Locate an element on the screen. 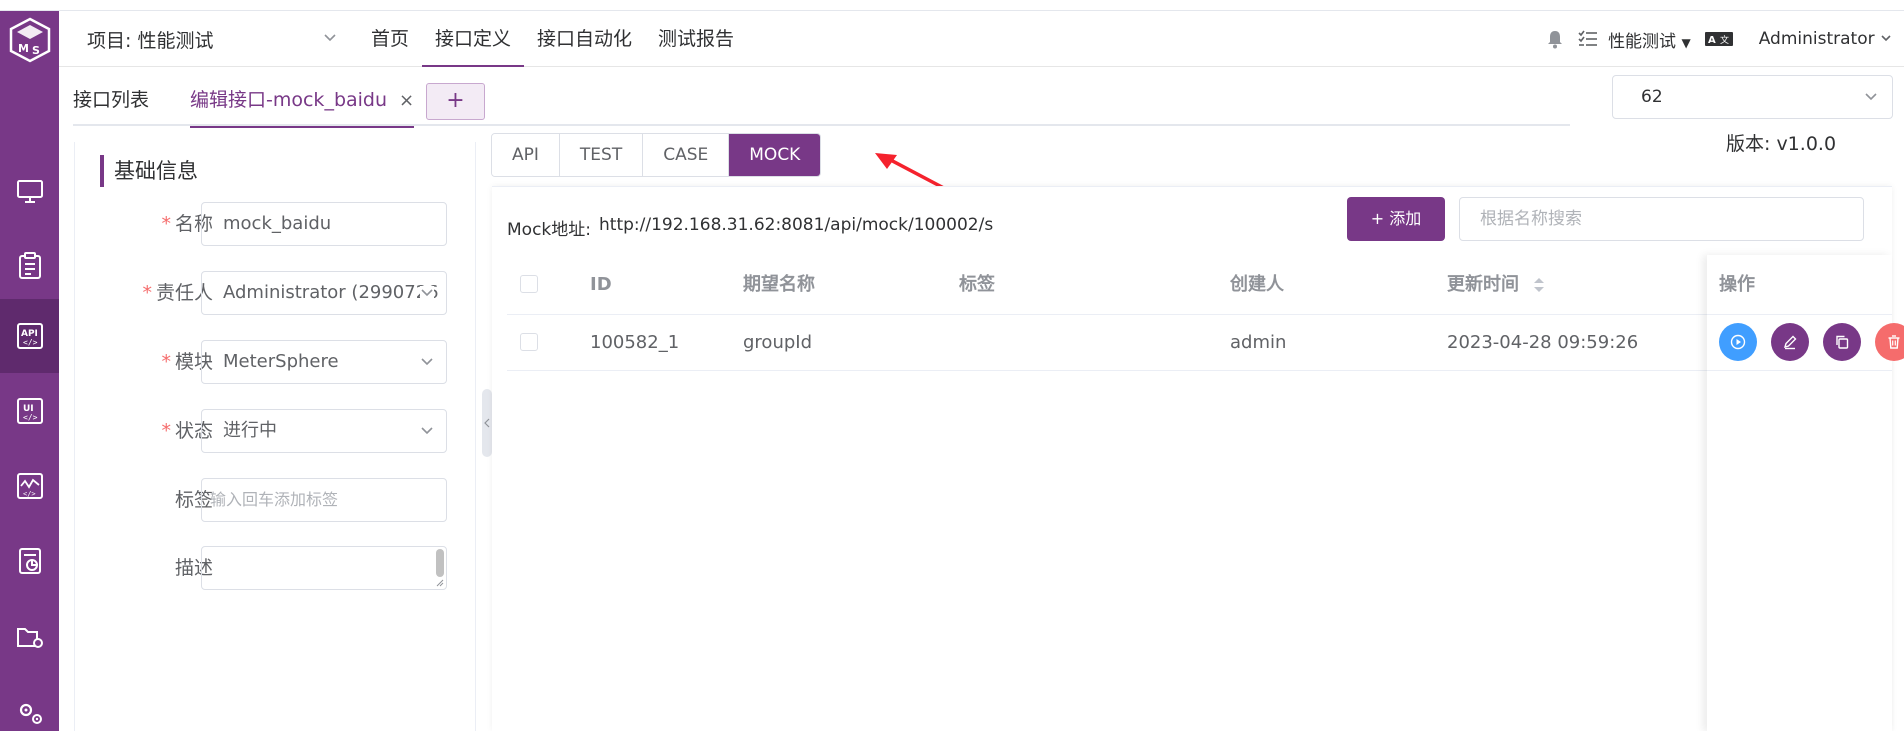 The width and height of the screenshot is (1904, 731). clipboard-icon is located at coordinates (29, 265).